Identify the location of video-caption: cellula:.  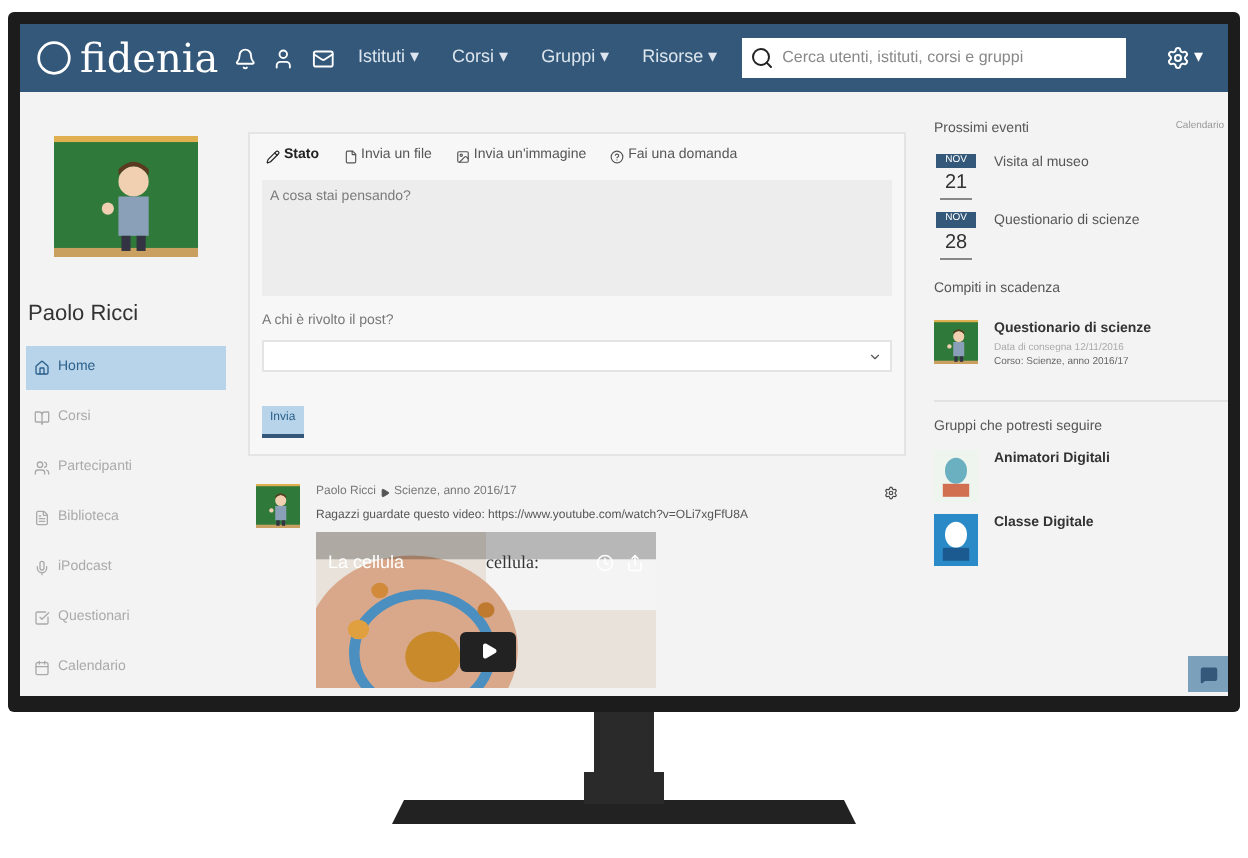
(512, 562).